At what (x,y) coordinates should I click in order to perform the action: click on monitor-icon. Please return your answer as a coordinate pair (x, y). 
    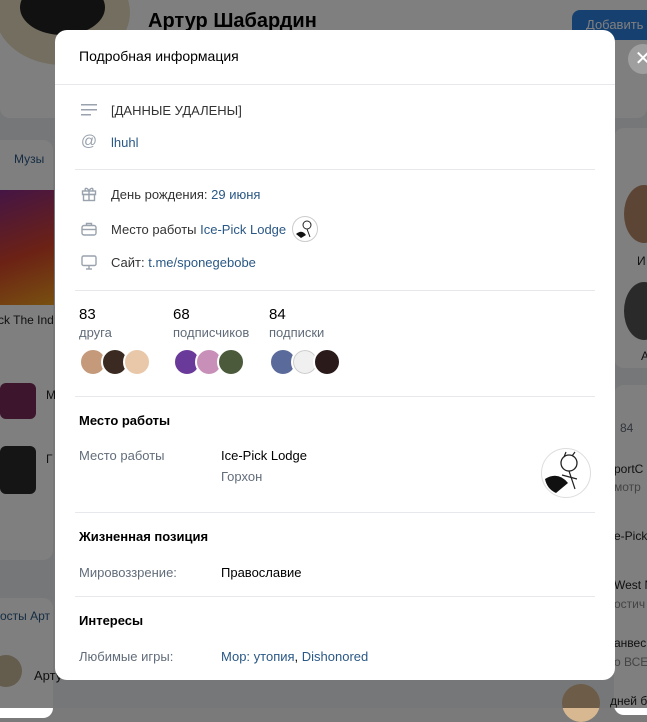
    Looking at the image, I should click on (89, 262).